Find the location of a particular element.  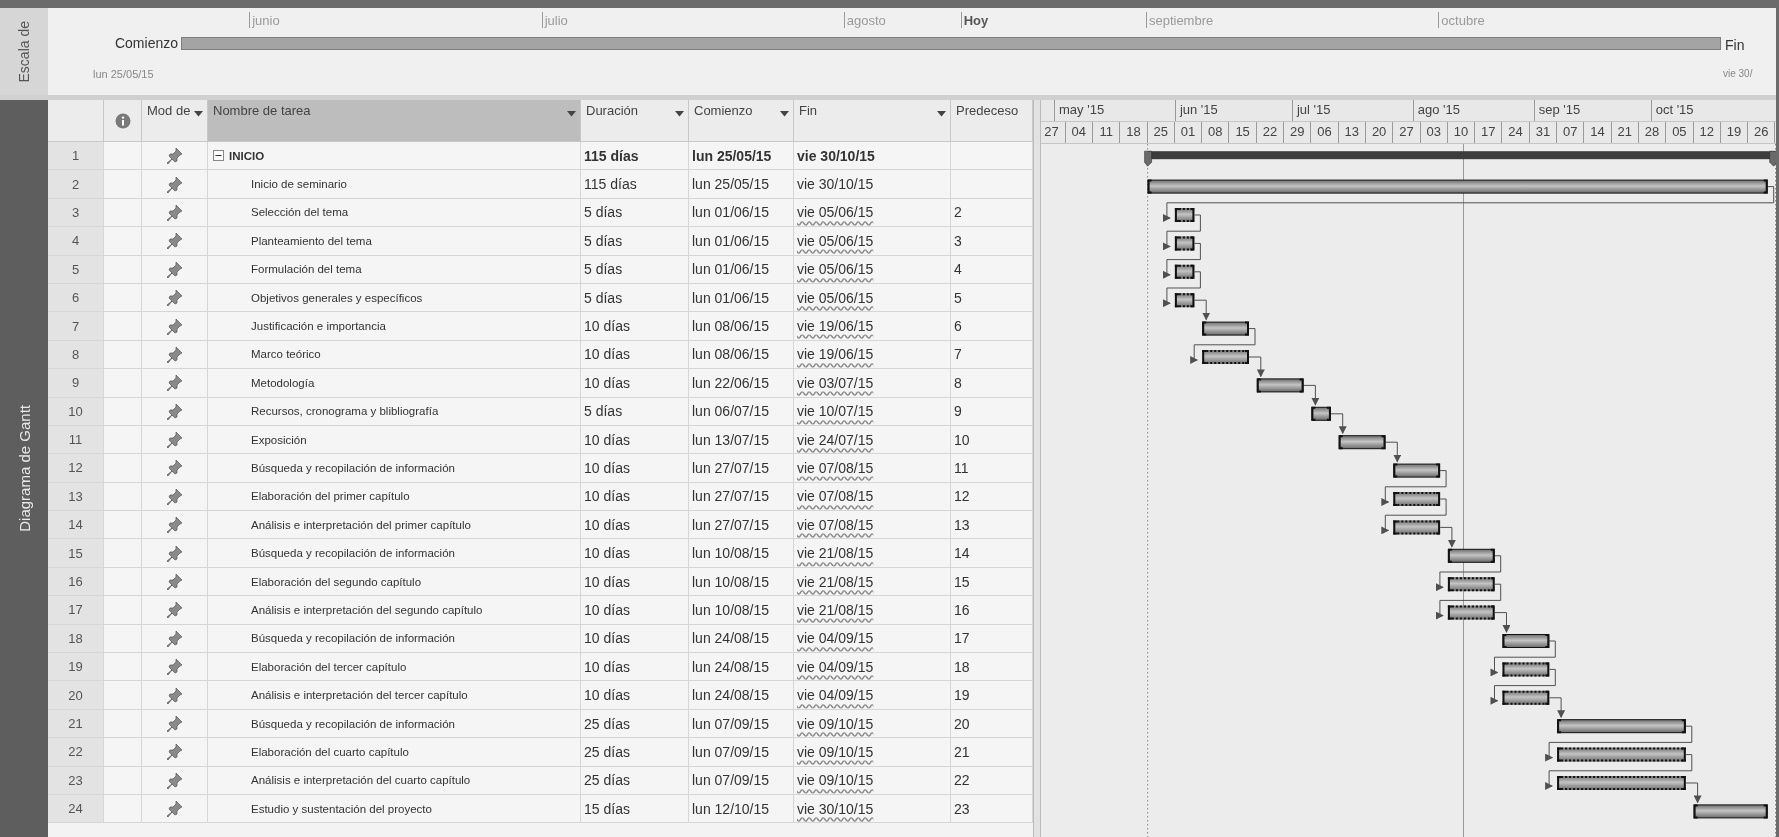

week-header: 15 is located at coordinates (1243, 132).